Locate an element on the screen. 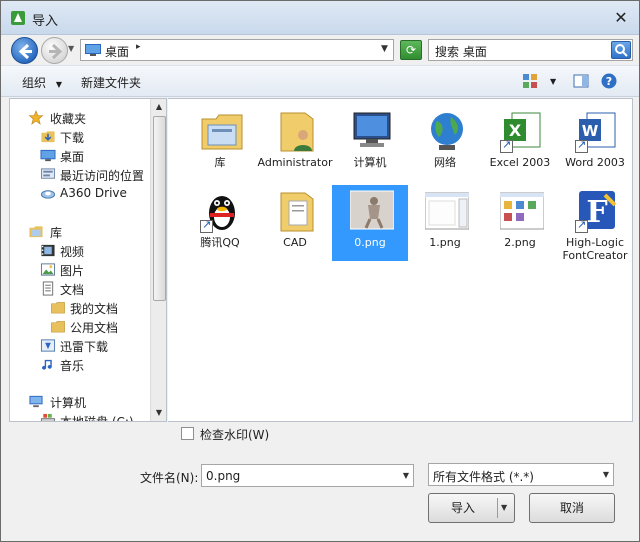 Image resolution: width=640 pixels, height=542 pixels. address-history-dropdown: ▼ is located at coordinates (384, 49).